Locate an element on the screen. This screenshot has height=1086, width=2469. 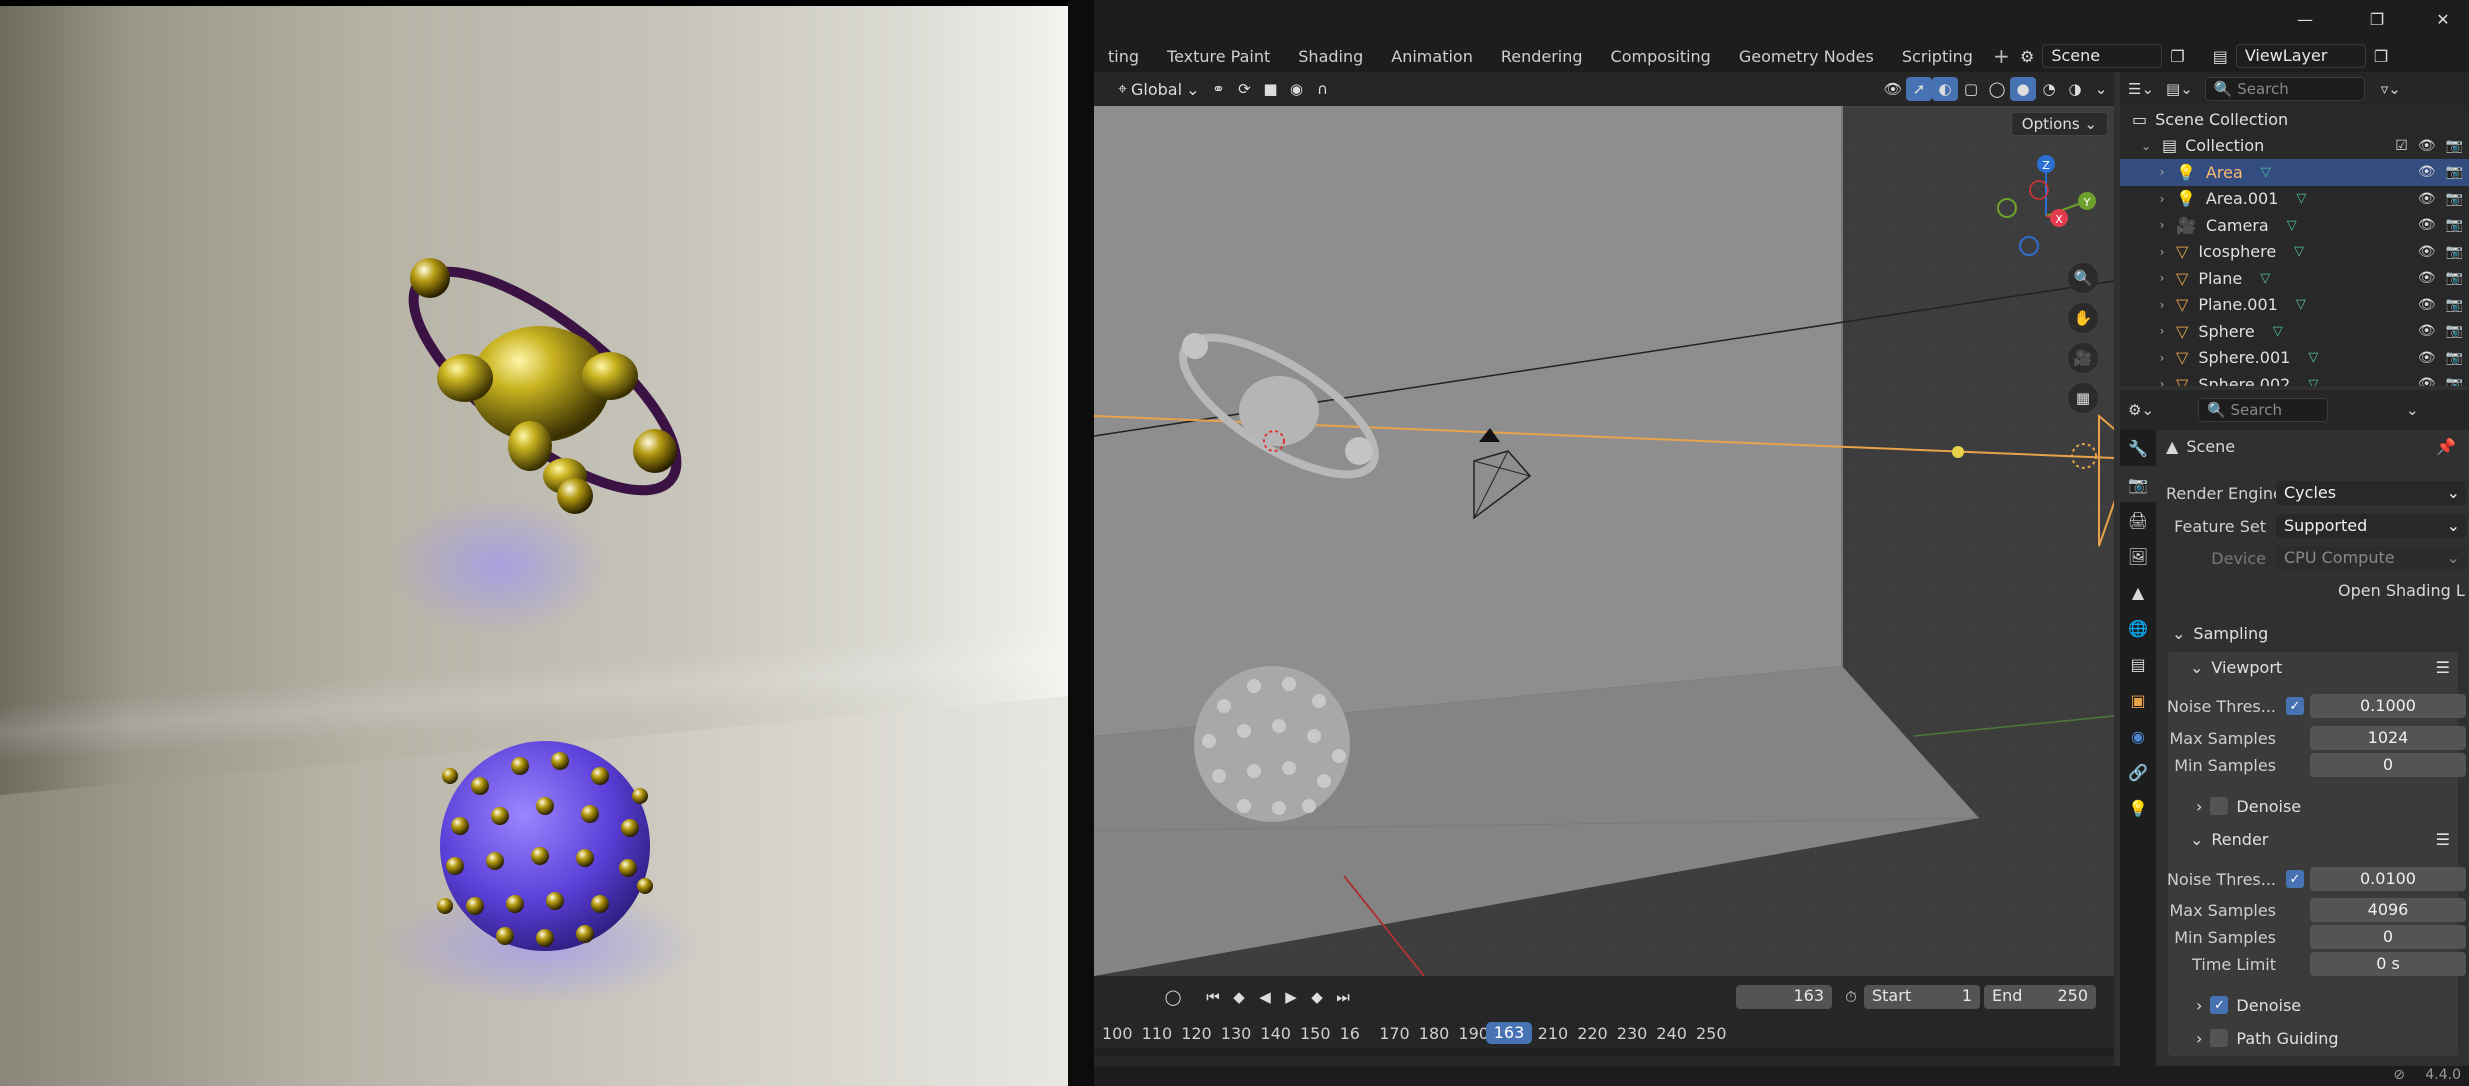
display-mode-icon: ▤⌄ is located at coordinates (2179, 89).